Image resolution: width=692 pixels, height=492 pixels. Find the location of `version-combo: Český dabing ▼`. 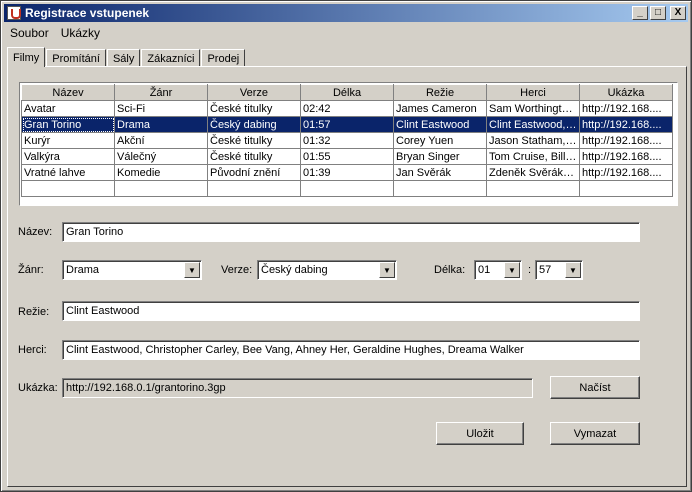

version-combo: Český dabing ▼ is located at coordinates (327, 270).